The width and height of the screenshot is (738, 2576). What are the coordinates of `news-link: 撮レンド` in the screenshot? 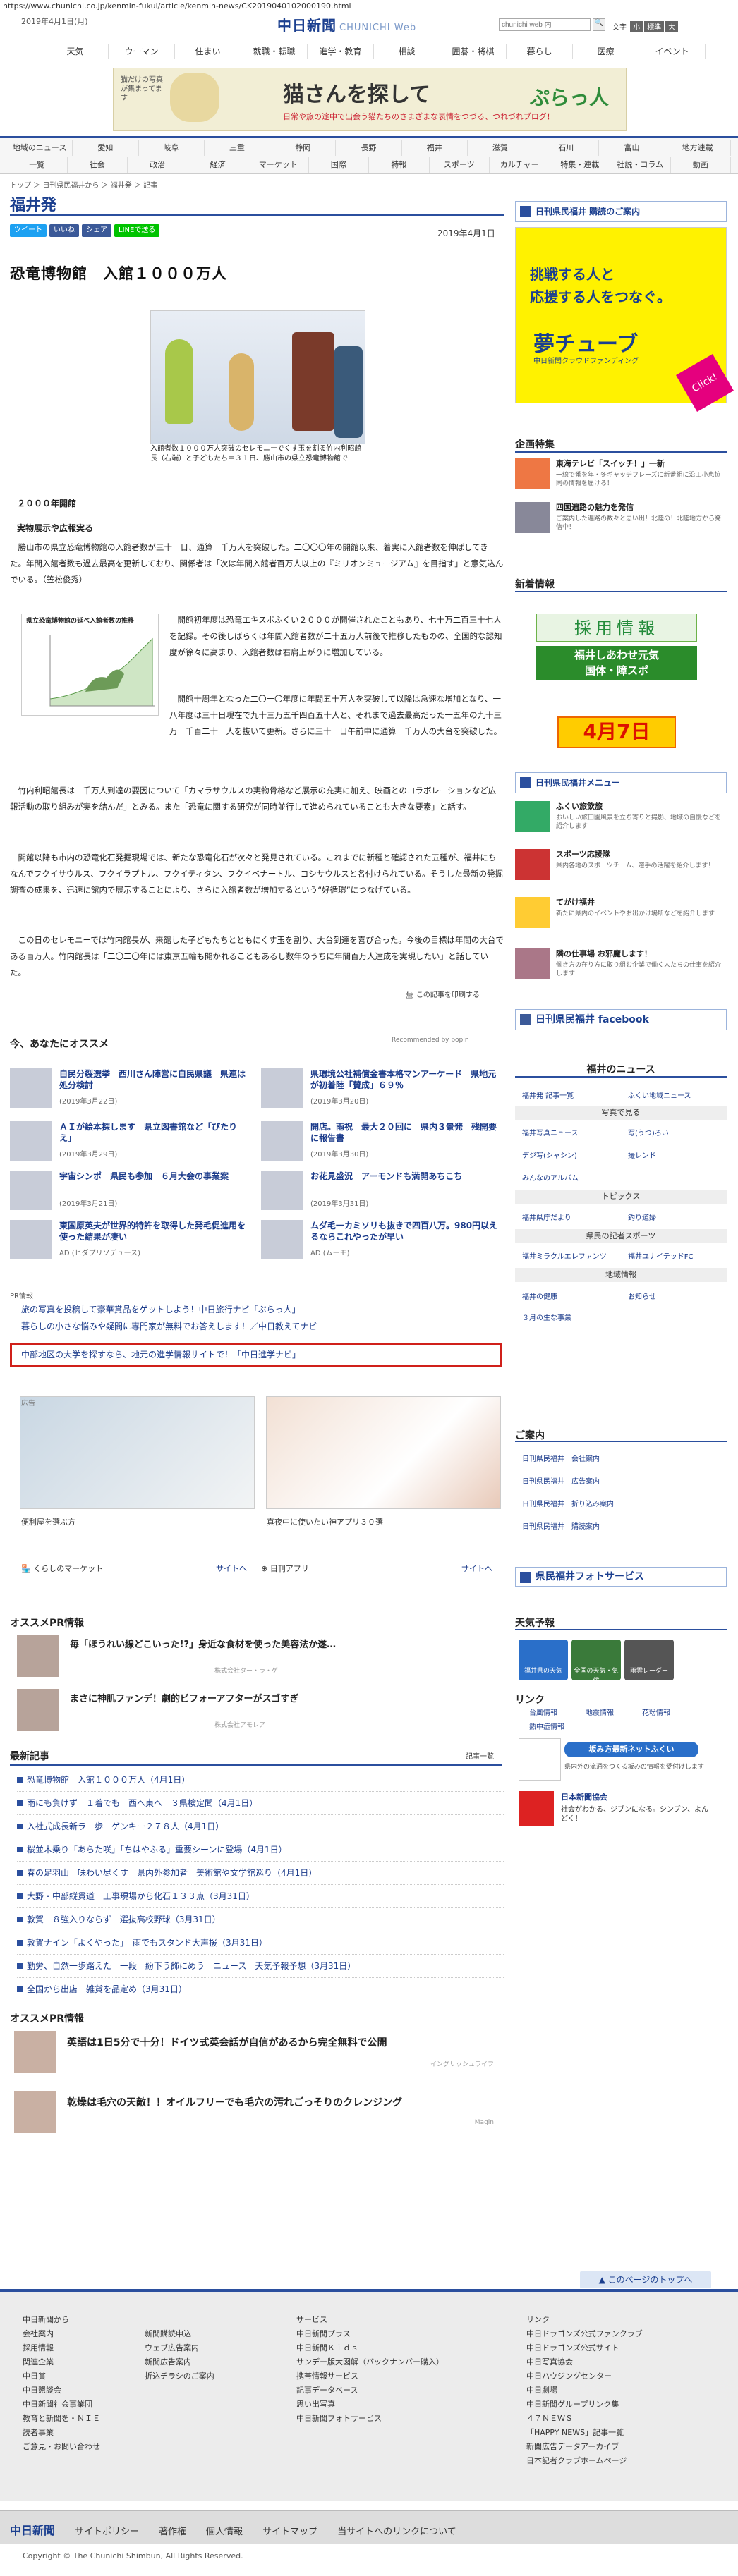 It's located at (642, 1154).